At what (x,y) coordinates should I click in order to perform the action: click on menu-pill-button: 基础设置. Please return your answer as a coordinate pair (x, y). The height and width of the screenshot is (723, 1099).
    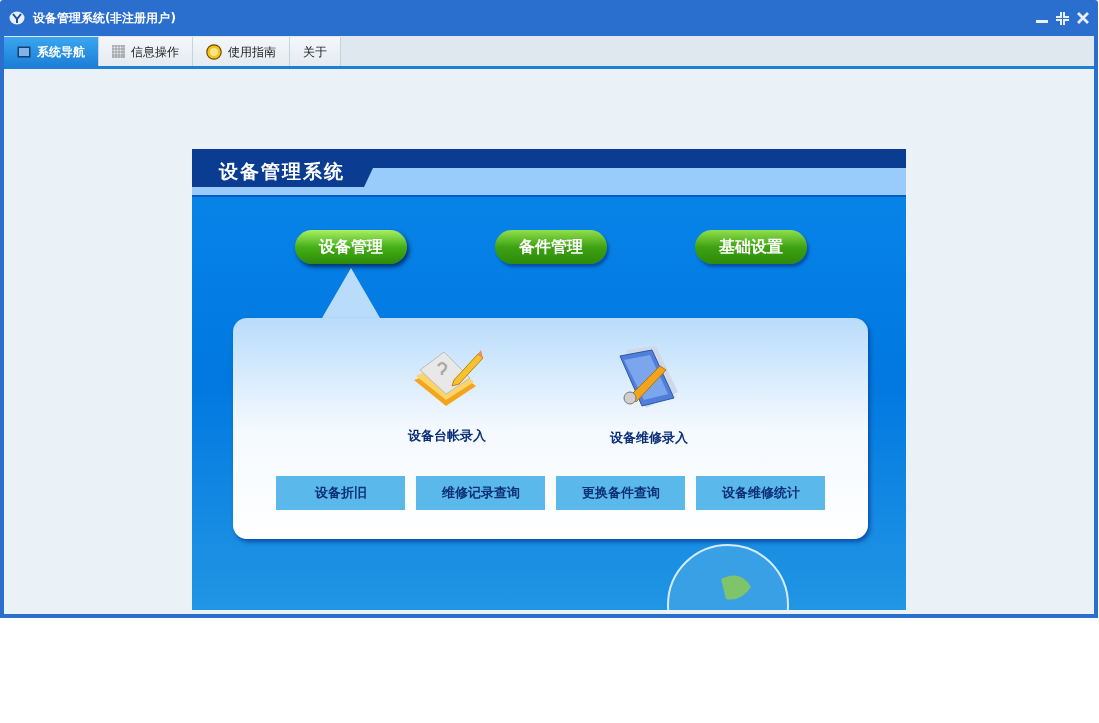
    Looking at the image, I should click on (751, 247).